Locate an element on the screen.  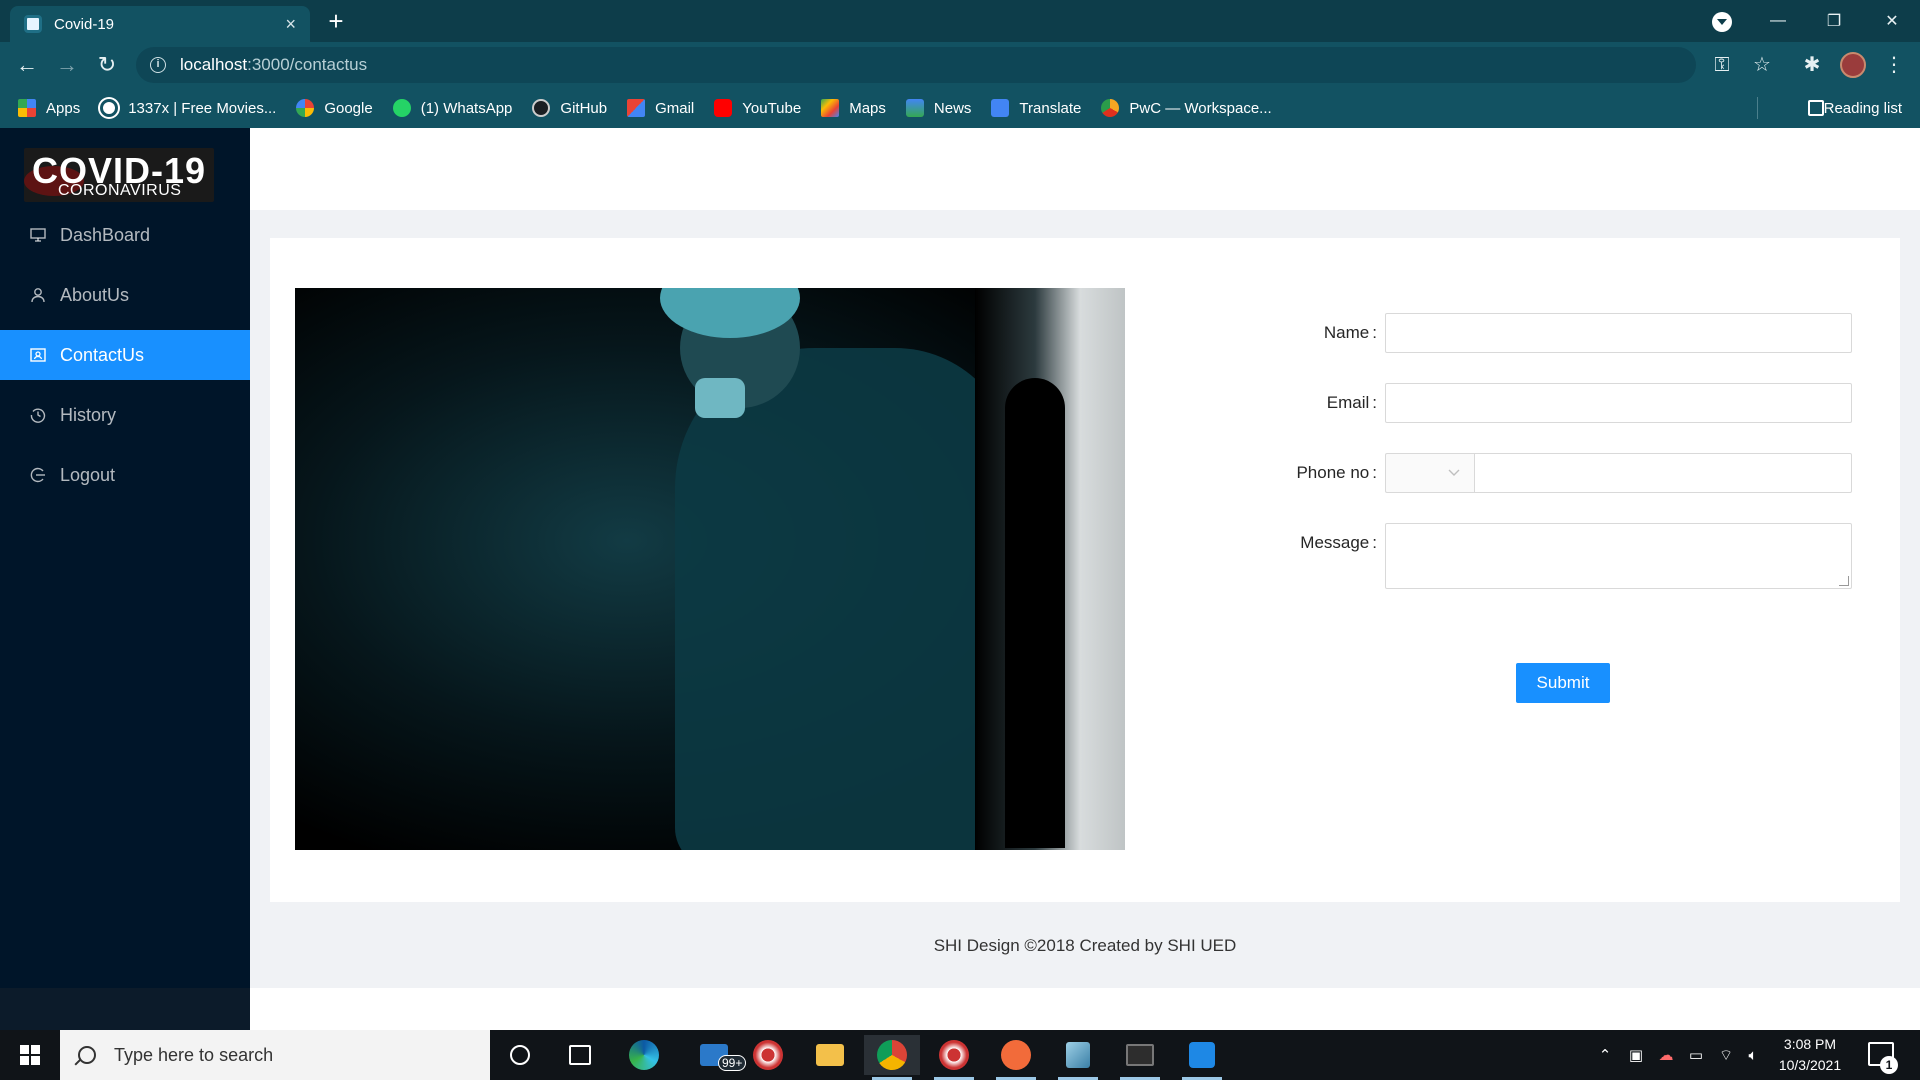
page-header is located at coordinates (1085, 169).